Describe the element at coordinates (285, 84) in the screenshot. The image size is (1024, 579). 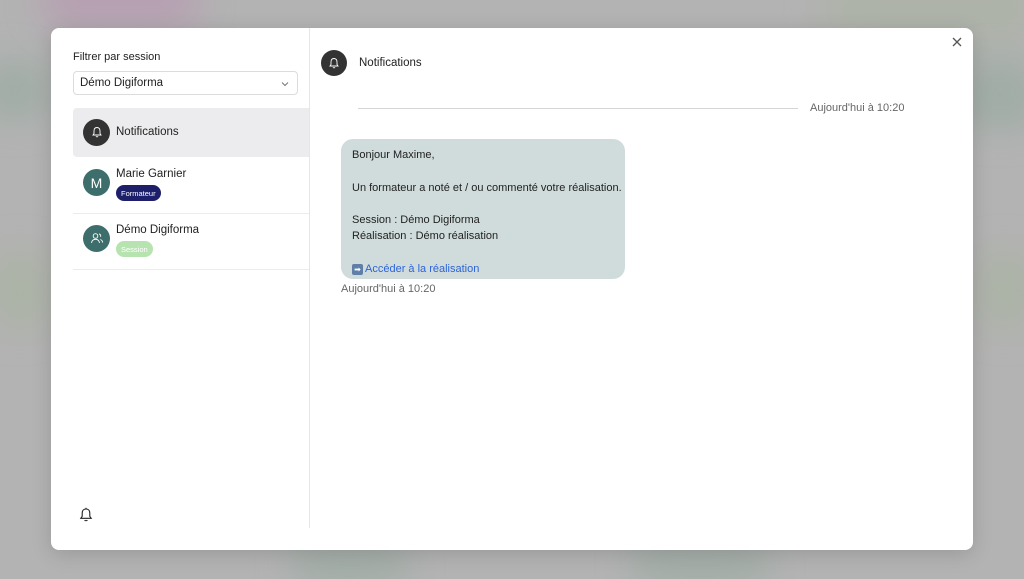
I see `chevron-down-icon` at that location.